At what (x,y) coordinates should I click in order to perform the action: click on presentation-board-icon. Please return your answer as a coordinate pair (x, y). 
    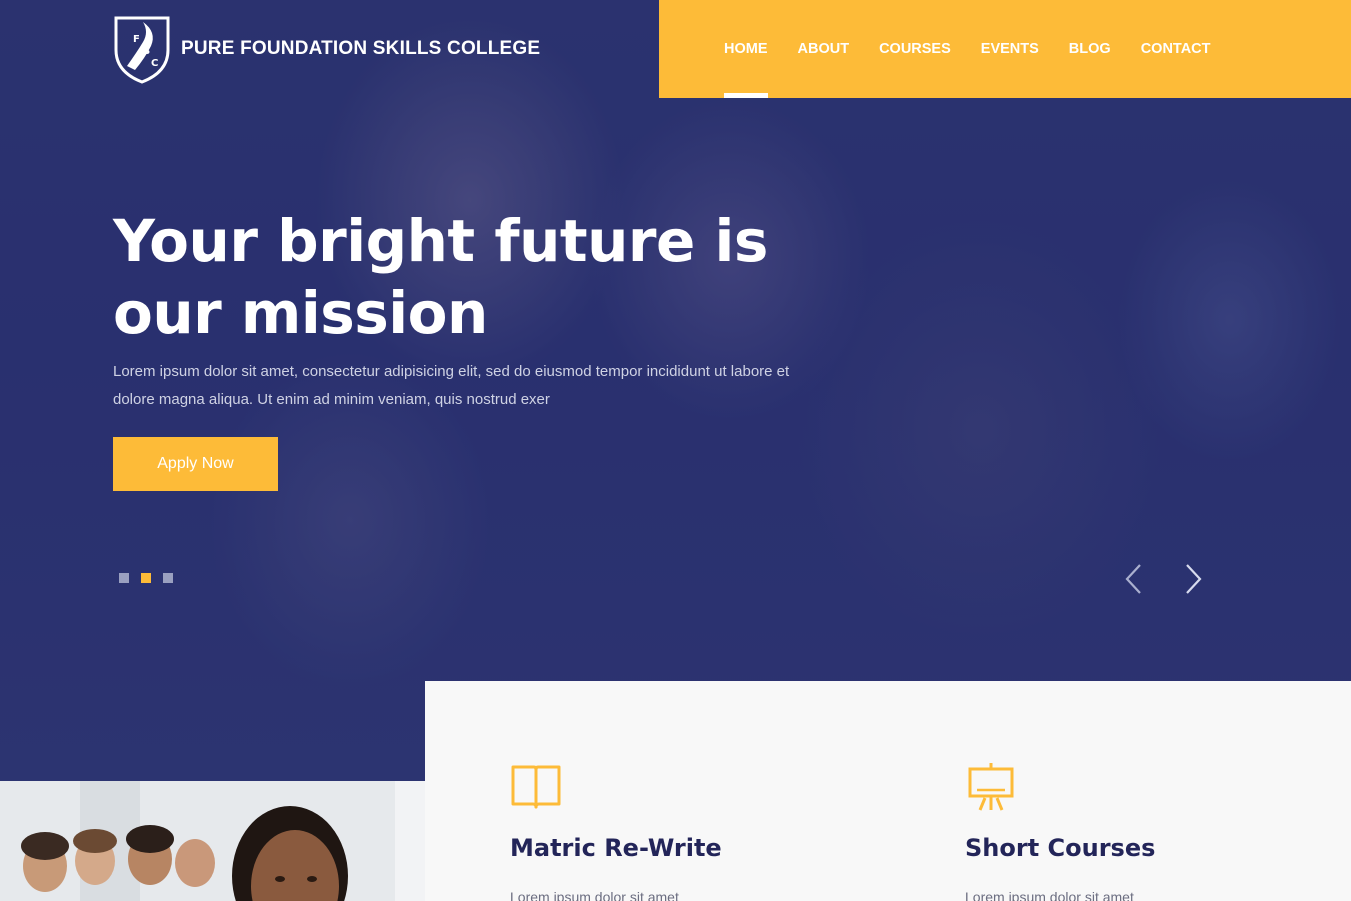
    Looking at the image, I should click on (991, 787).